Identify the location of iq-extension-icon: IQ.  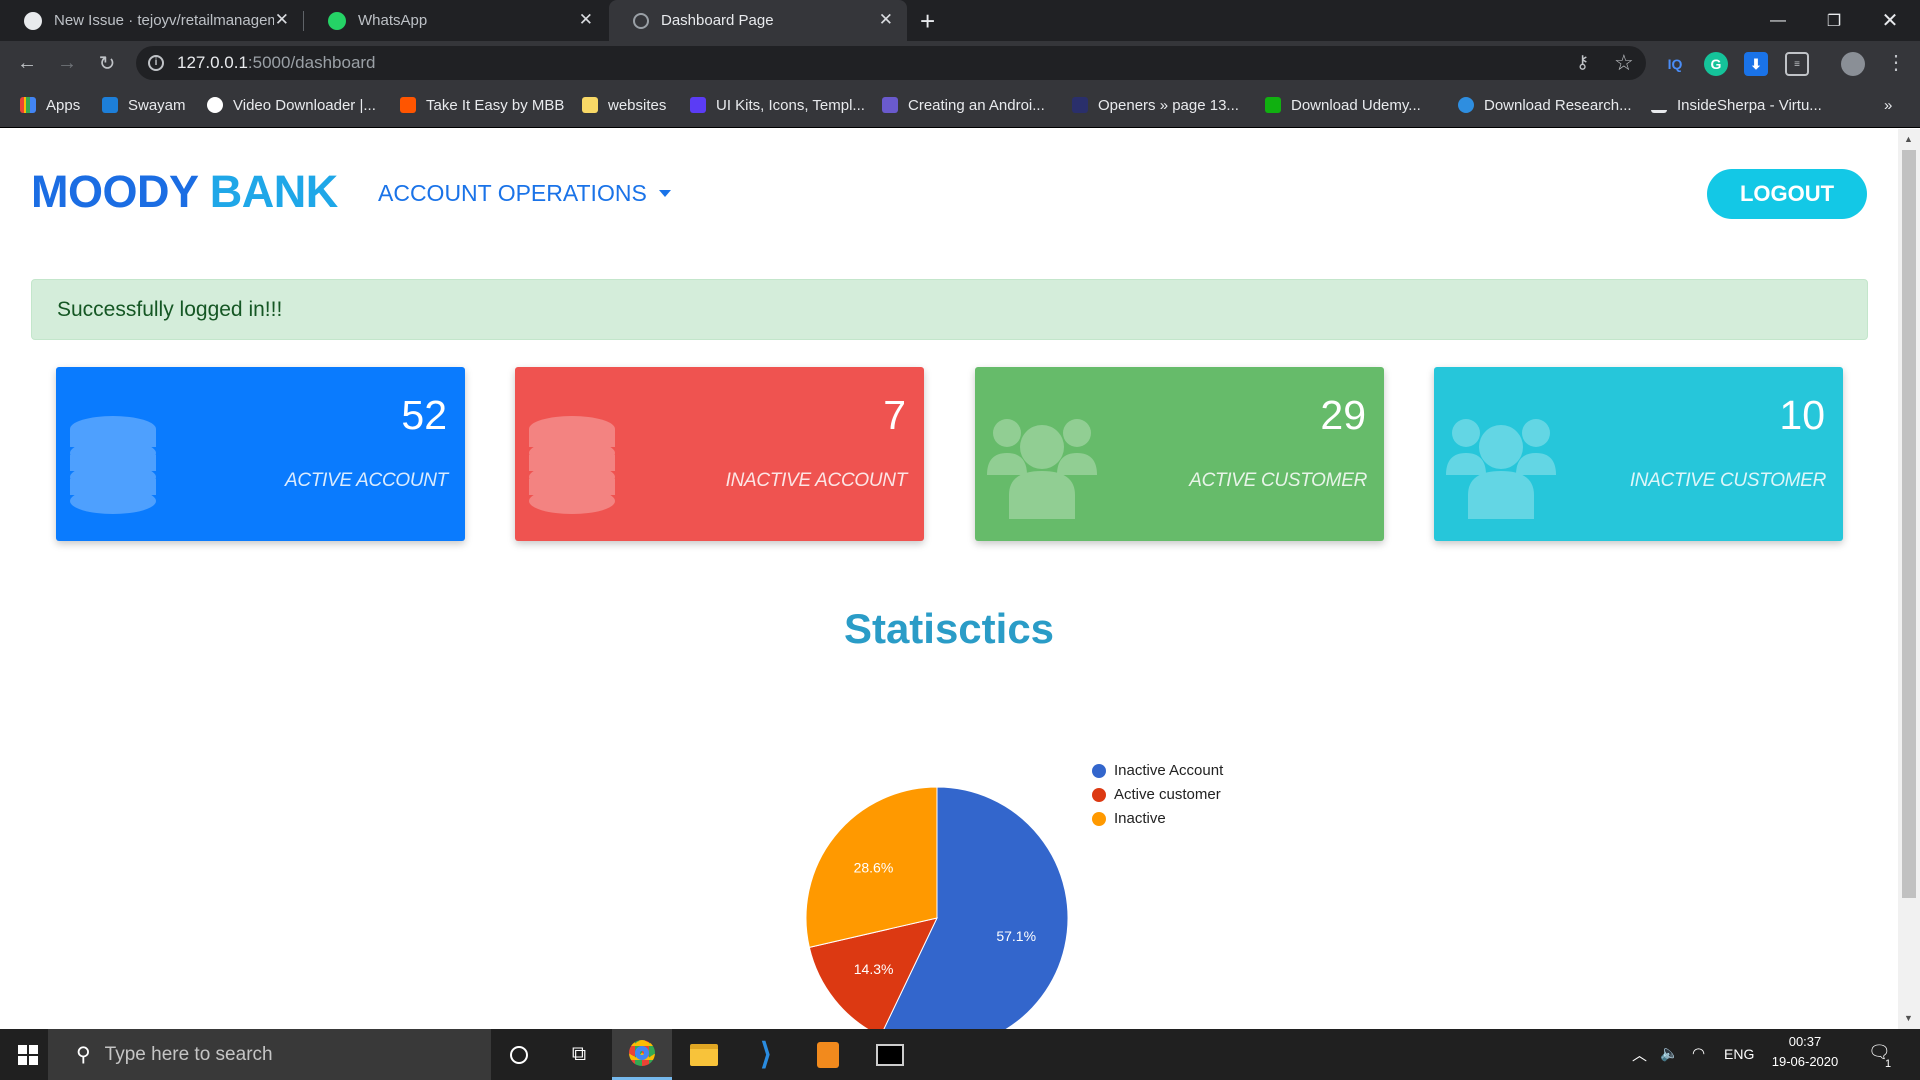
(1675, 64).